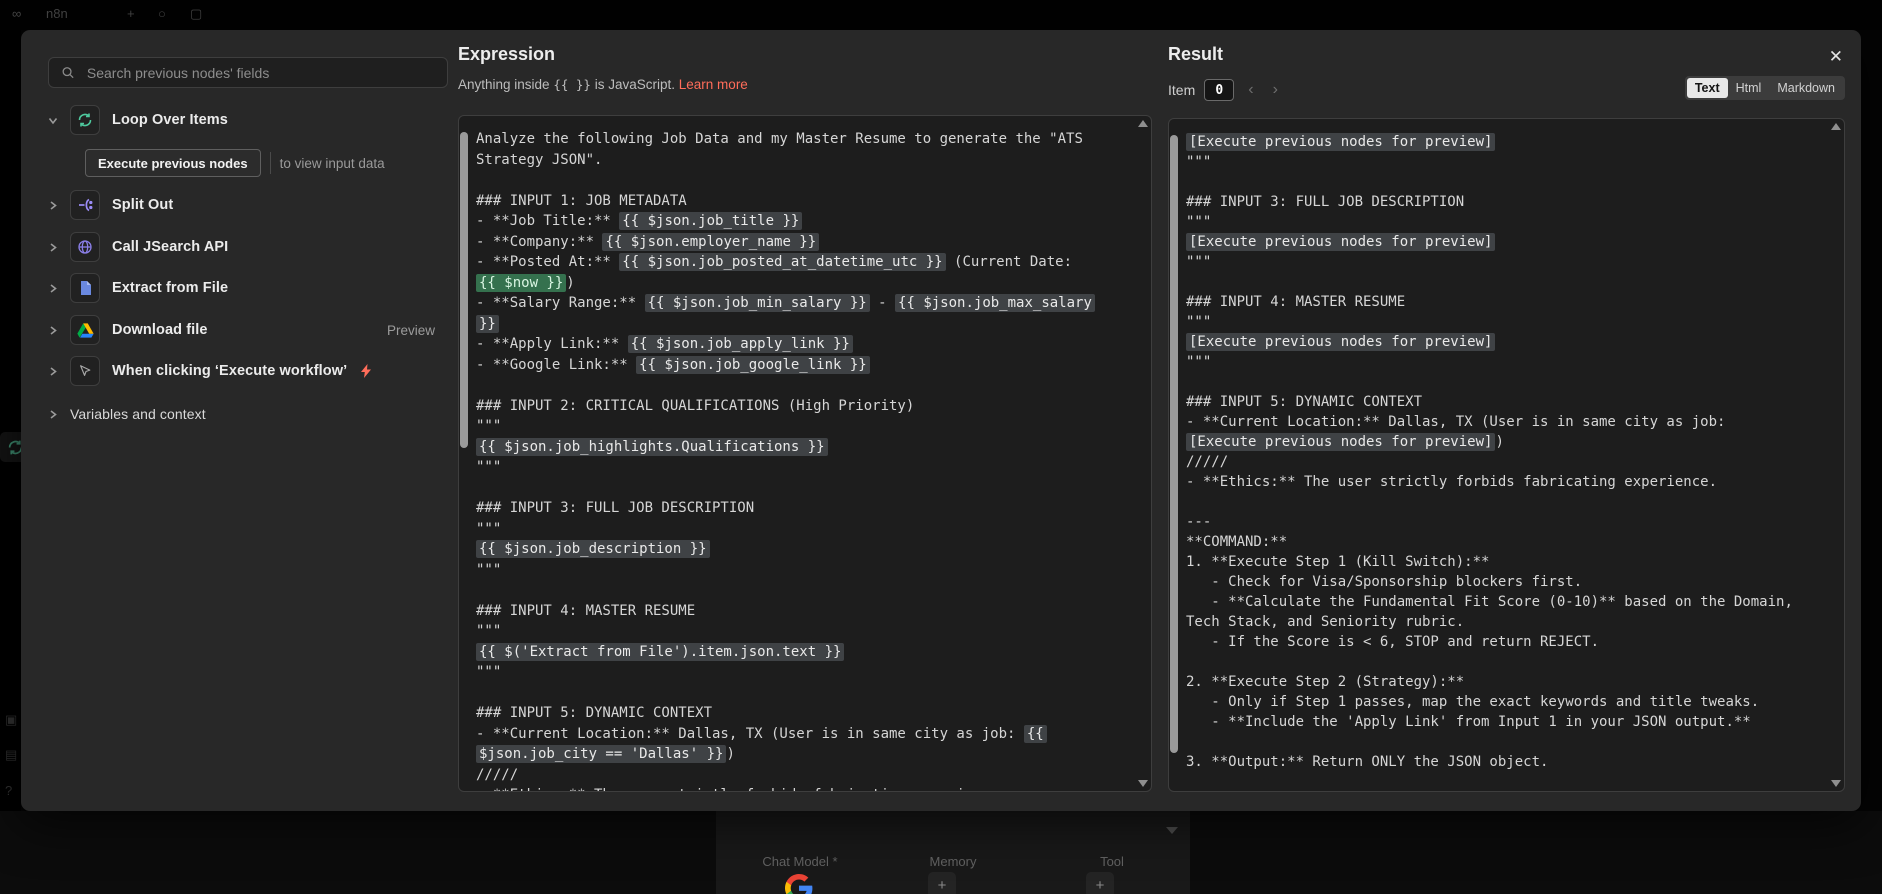 The height and width of the screenshot is (894, 1882). Describe the element at coordinates (1806, 88) in the screenshot. I see `view-mode-markdown: Markdown` at that location.